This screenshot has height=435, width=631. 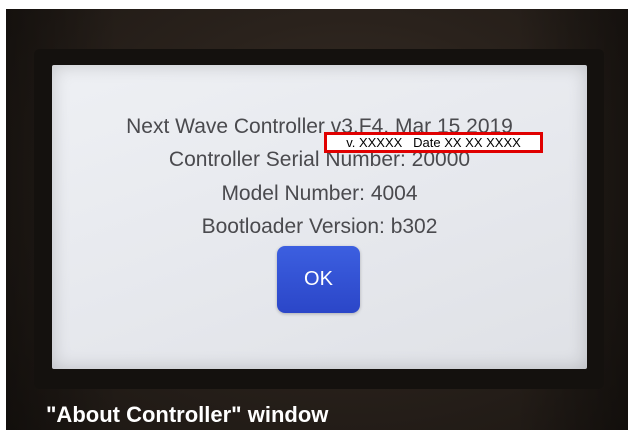 I want to click on ok-button: OK, so click(x=318, y=279).